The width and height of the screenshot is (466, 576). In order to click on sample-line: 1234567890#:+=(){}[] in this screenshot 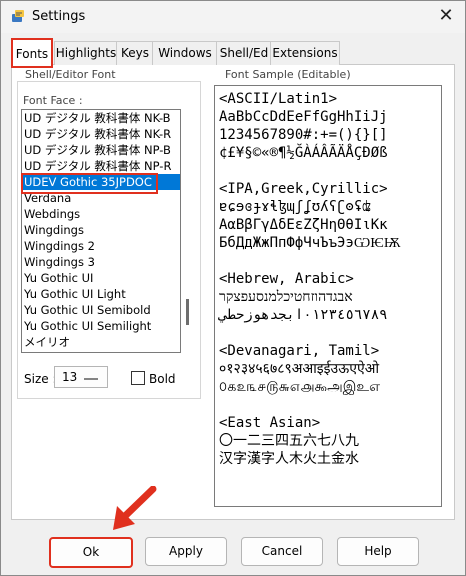, I will do `click(303, 135)`.